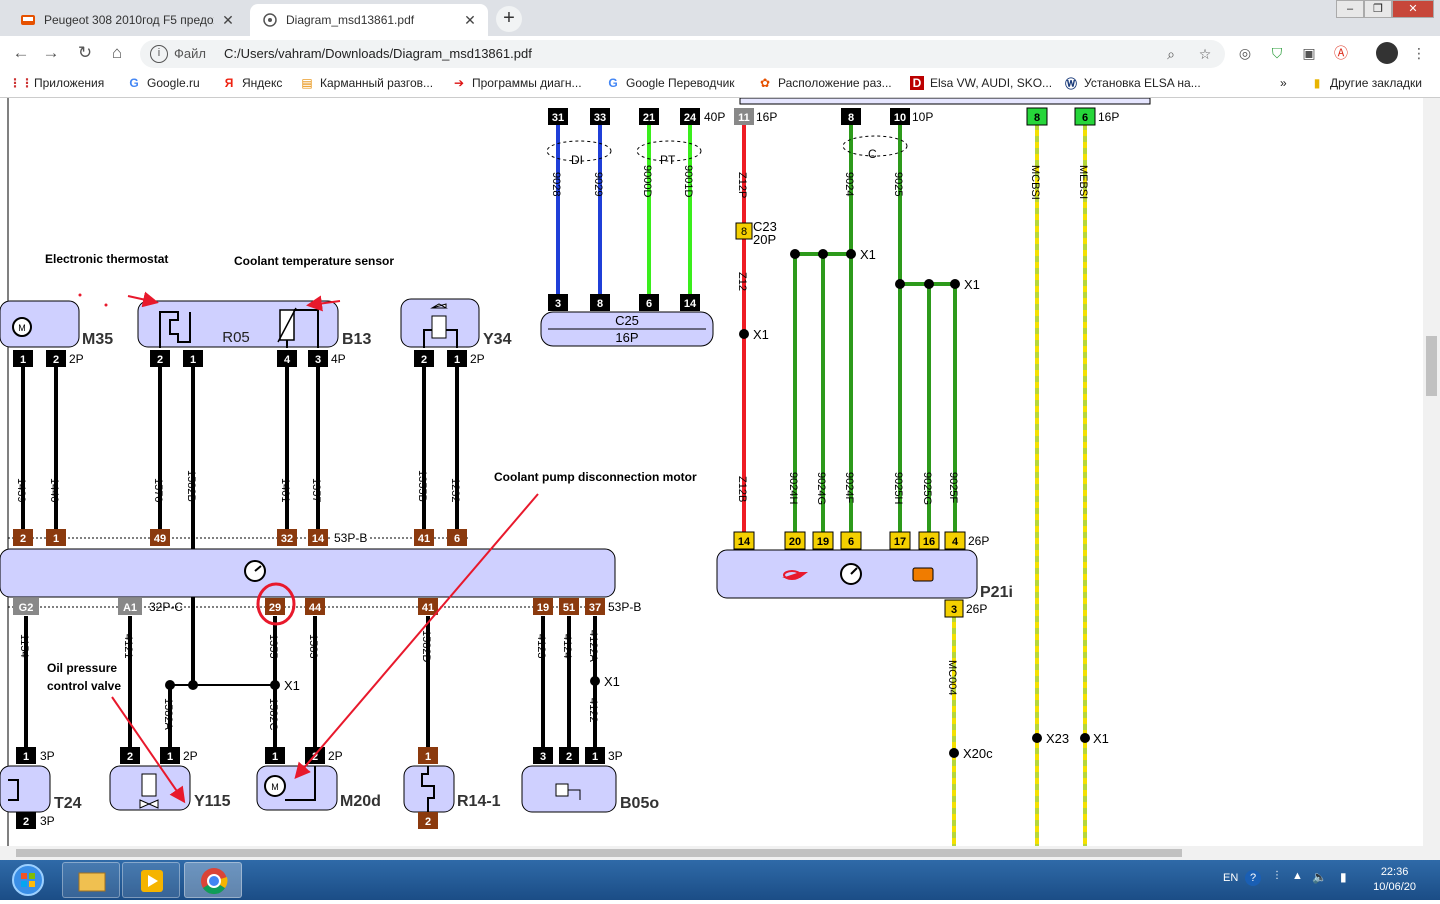  What do you see at coordinates (56, 360) in the screenshot?
I see `svg-text: 2` at bounding box center [56, 360].